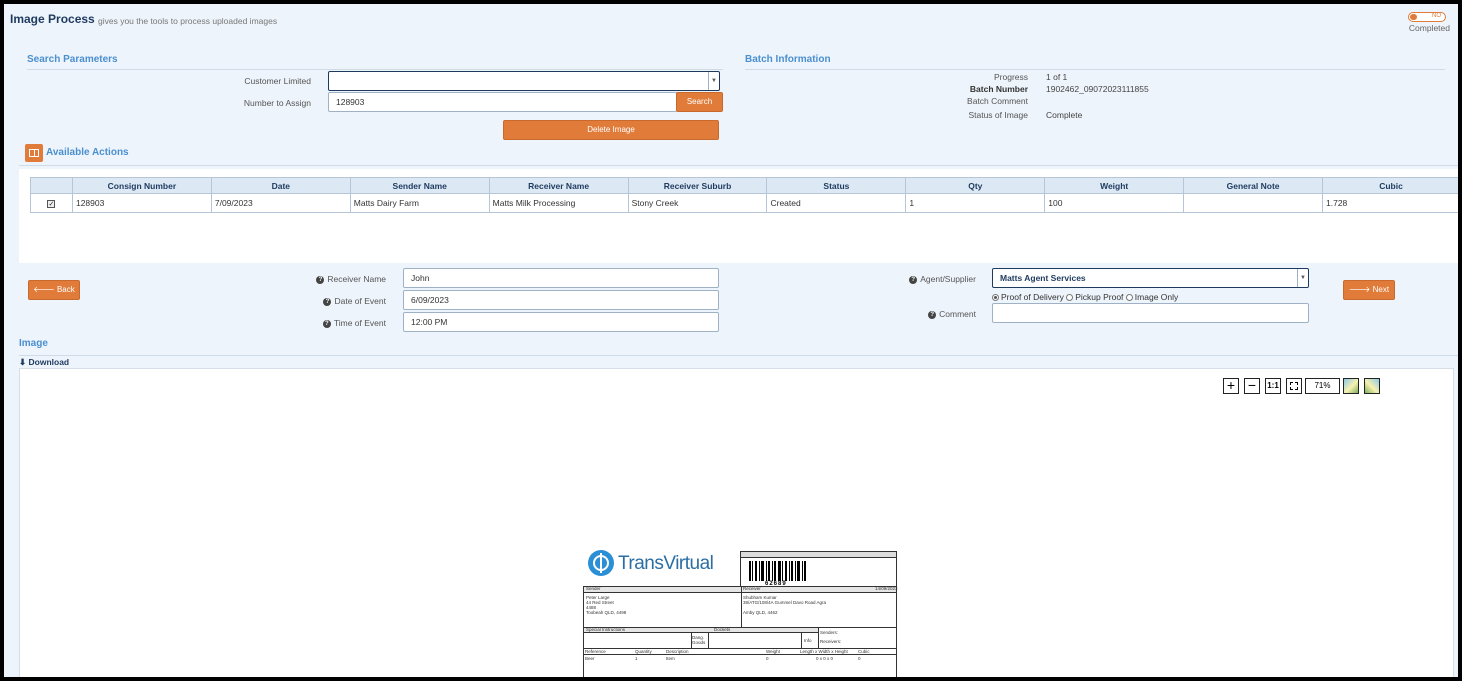 The height and width of the screenshot is (681, 1462). I want to click on item-cell: Beer, so click(590, 658).